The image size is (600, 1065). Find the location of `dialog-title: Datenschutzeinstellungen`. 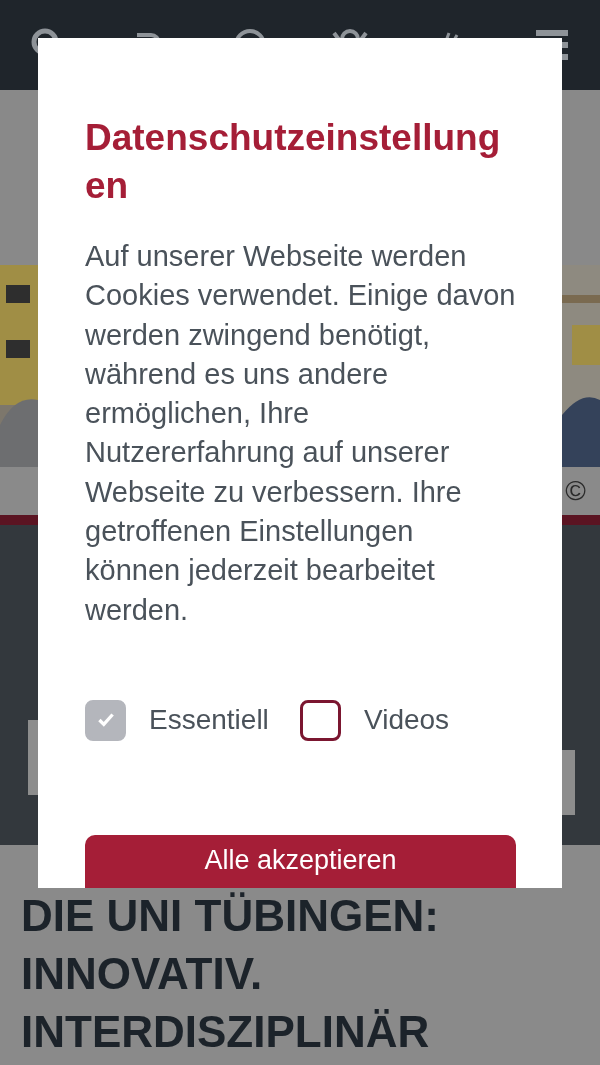

dialog-title: Datenschutzeinstellungen is located at coordinates (293, 162).